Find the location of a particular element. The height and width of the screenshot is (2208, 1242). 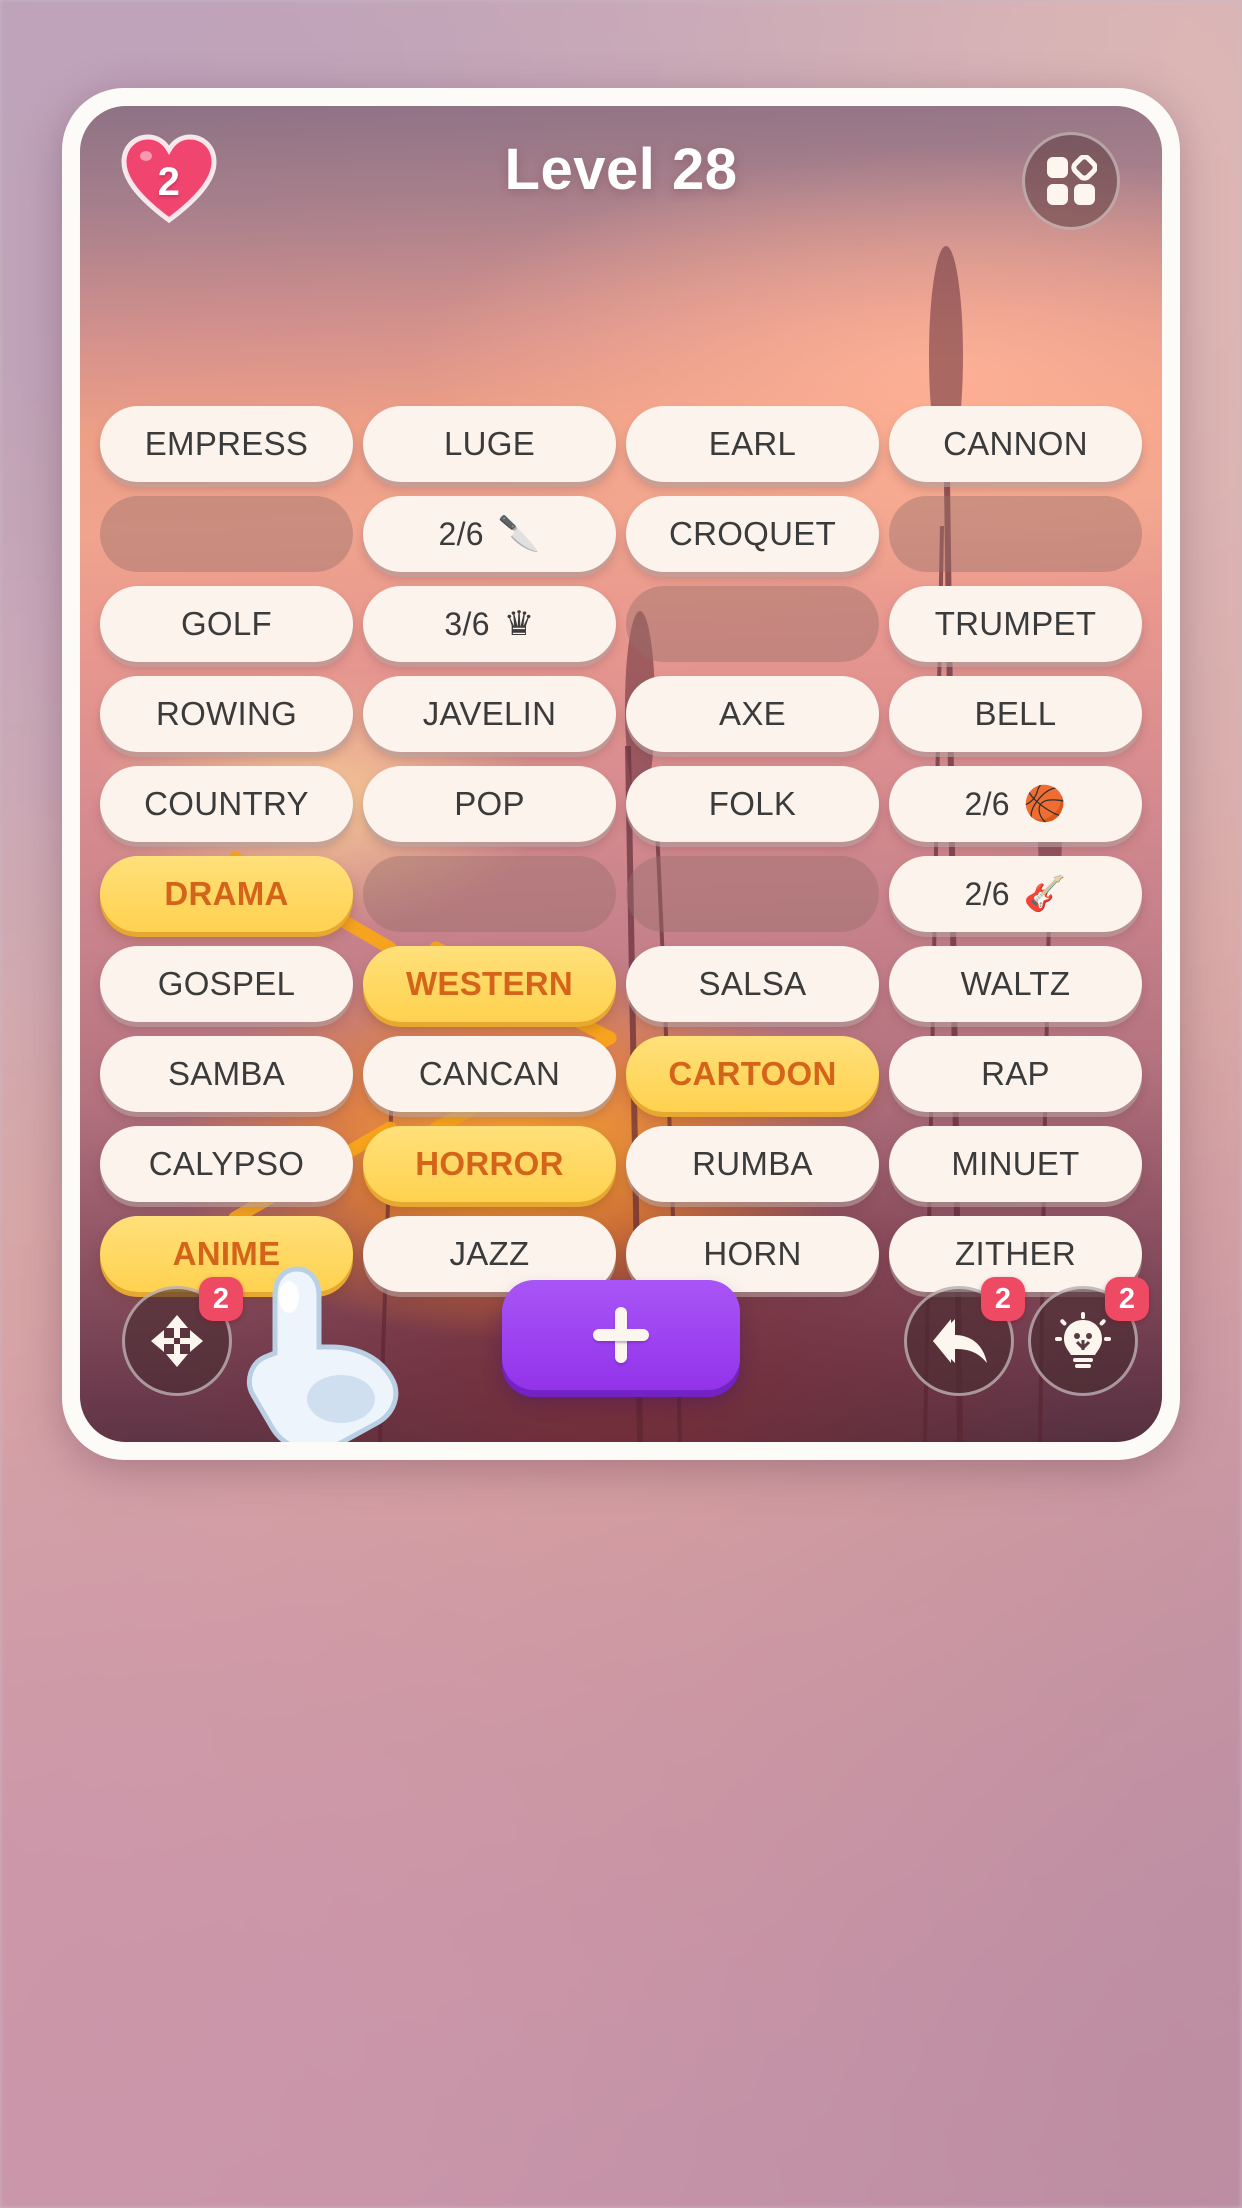

menu-button is located at coordinates (1071, 181).